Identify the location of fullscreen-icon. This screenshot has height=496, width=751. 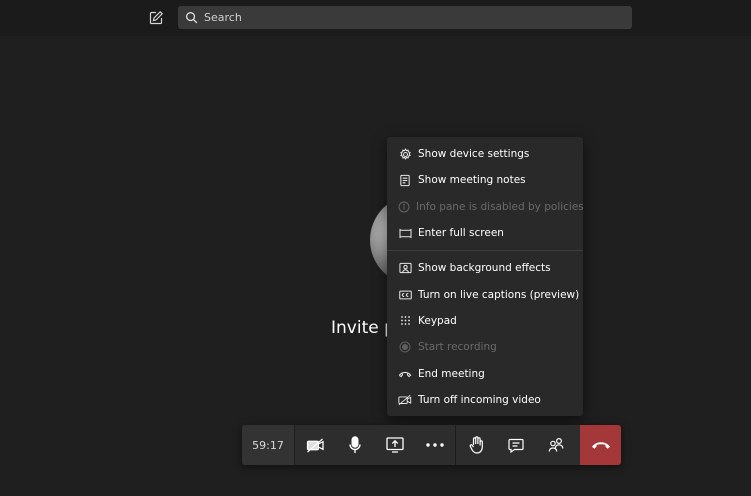
(405, 233).